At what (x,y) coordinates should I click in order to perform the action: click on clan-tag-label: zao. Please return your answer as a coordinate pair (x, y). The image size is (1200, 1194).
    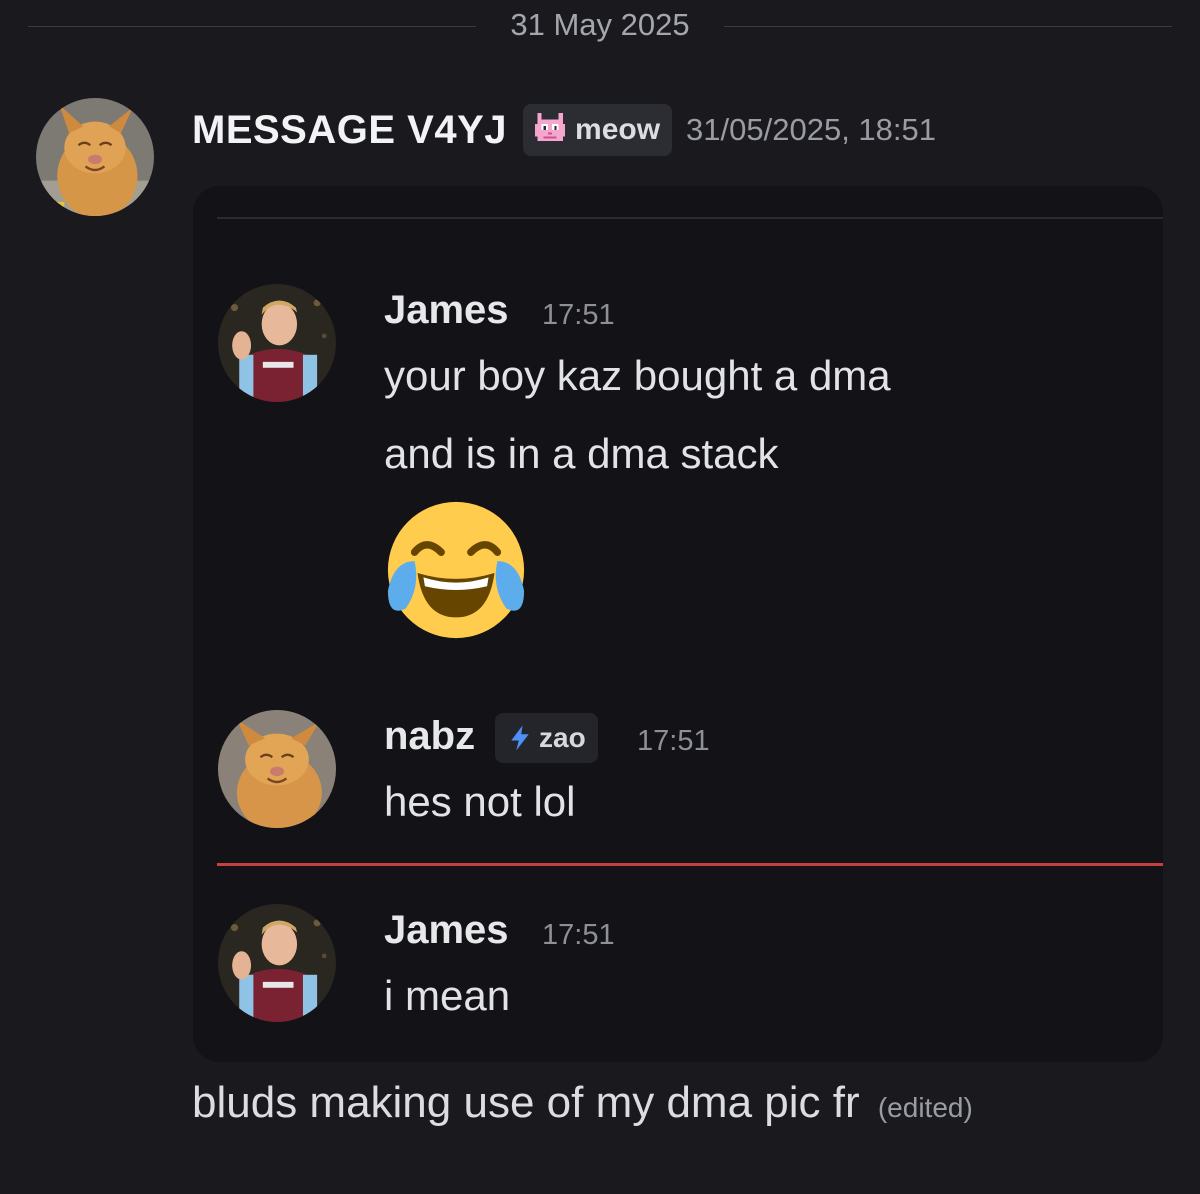
    Looking at the image, I should click on (562, 737).